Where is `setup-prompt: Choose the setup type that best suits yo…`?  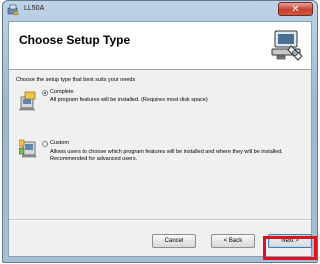
setup-prompt: Choose the setup type that best suits yo… is located at coordinates (76, 80).